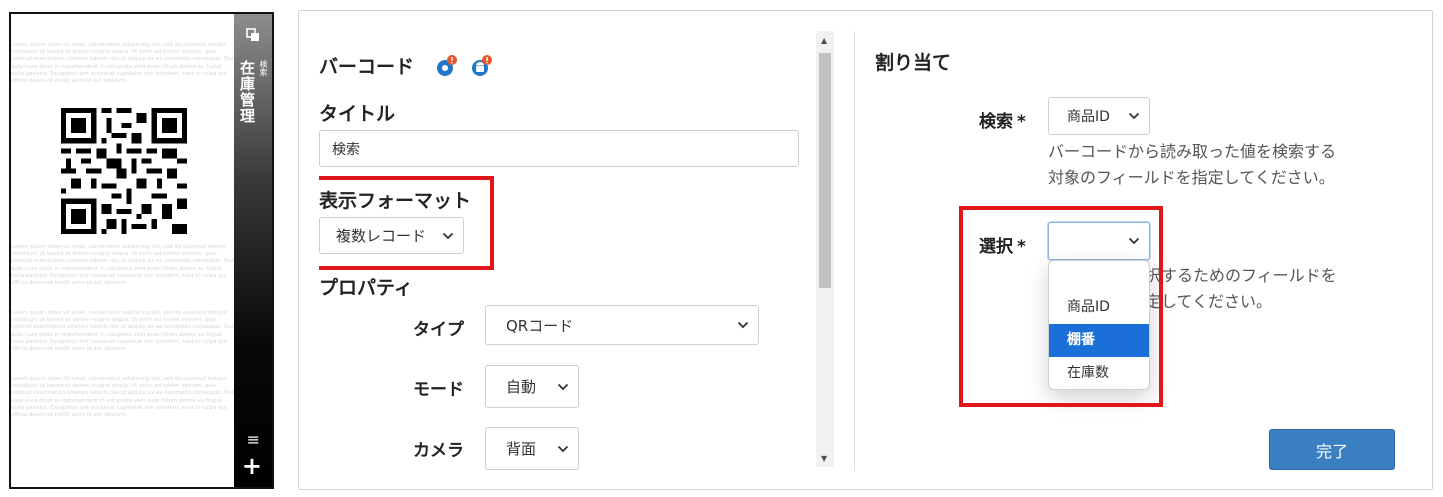 The image size is (1443, 497). I want to click on type-select-value: QRコード, so click(540, 325).